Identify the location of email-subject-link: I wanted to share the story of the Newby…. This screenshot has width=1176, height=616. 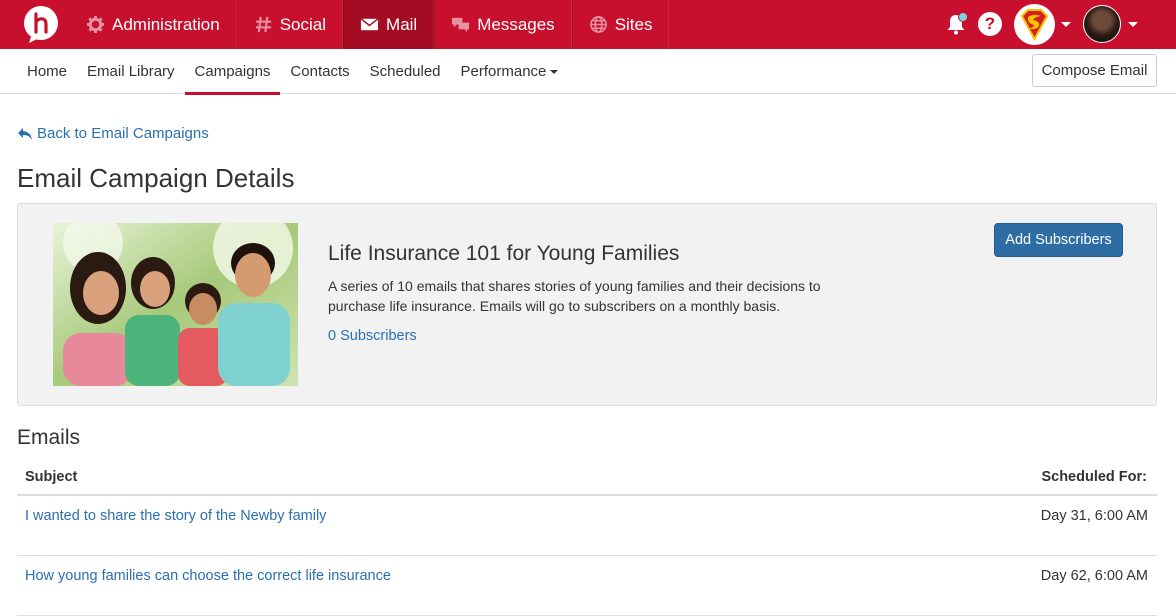
(175, 516).